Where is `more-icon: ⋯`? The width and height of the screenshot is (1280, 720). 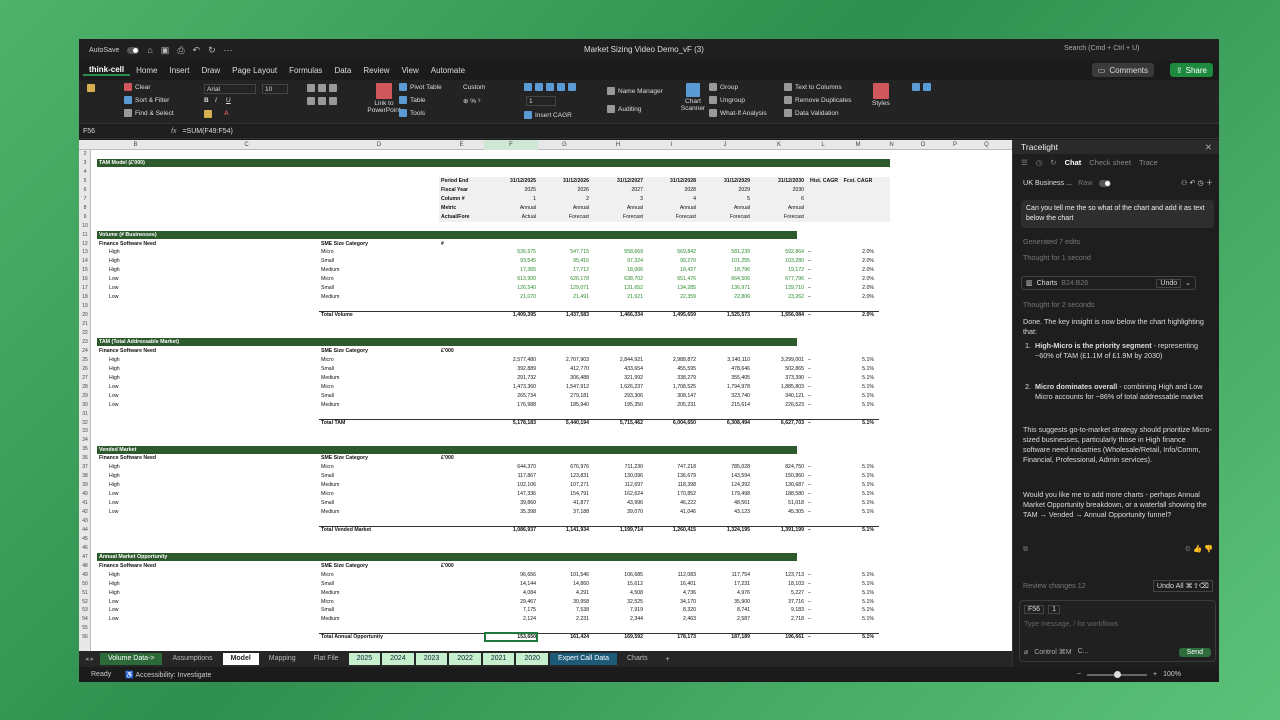
more-icon: ⋯ is located at coordinates (228, 50).